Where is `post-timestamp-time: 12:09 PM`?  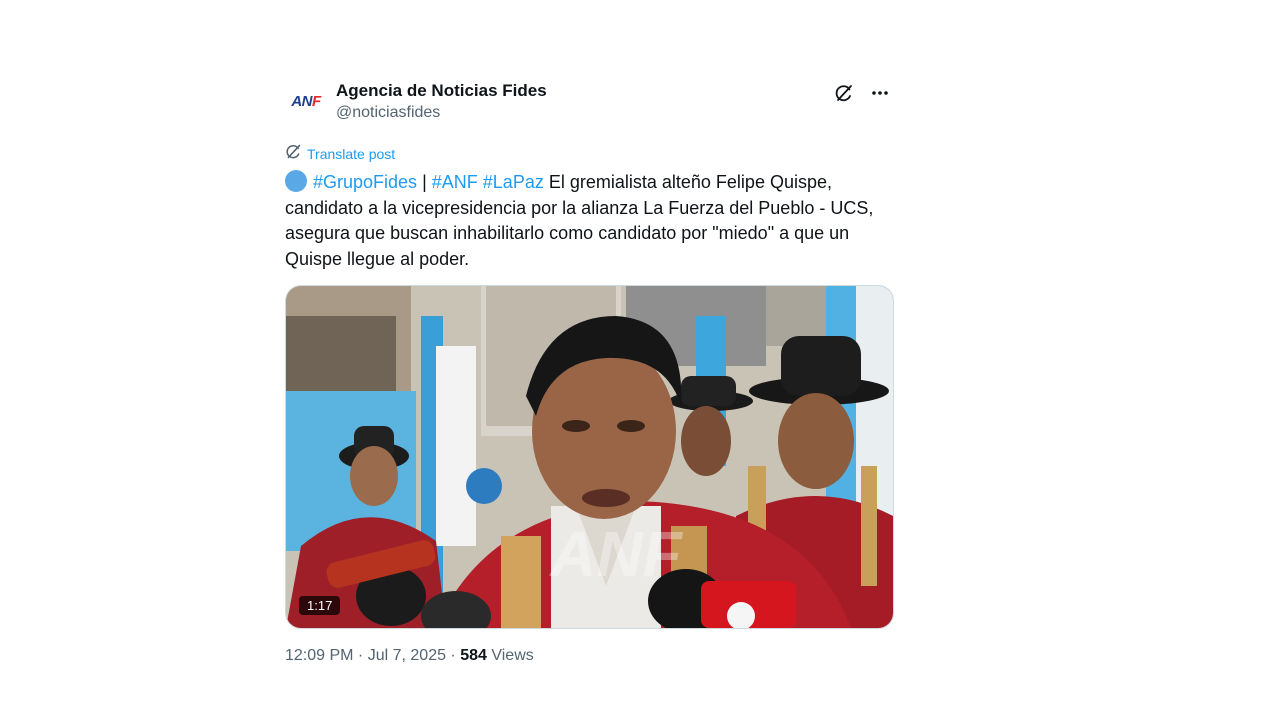 post-timestamp-time: 12:09 PM is located at coordinates (319, 655).